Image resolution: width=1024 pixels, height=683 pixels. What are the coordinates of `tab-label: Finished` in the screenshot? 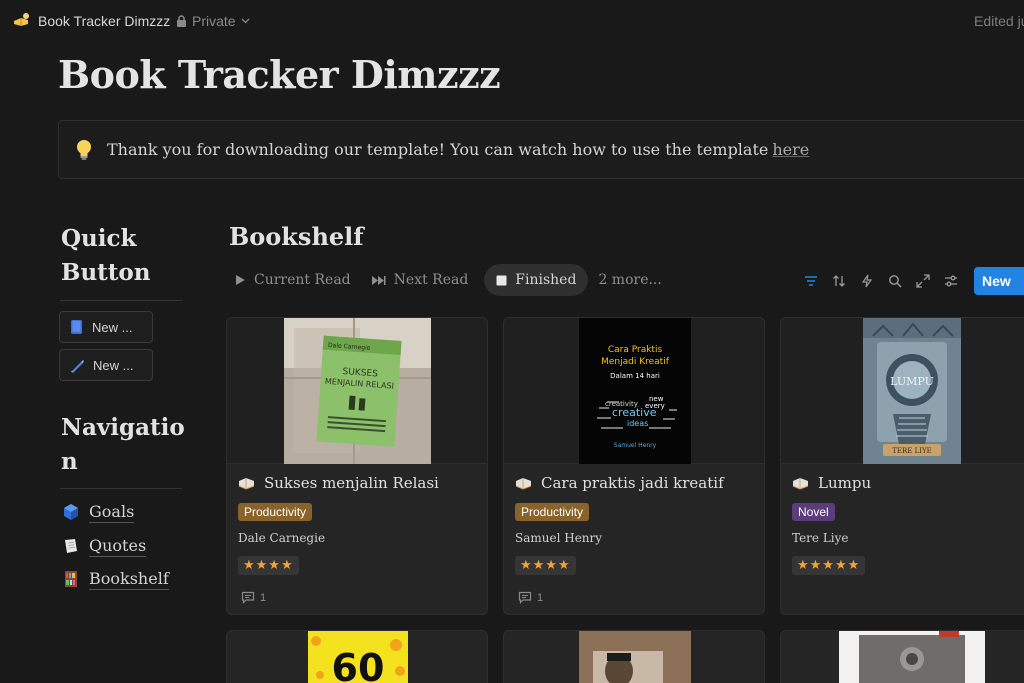 It's located at (546, 280).